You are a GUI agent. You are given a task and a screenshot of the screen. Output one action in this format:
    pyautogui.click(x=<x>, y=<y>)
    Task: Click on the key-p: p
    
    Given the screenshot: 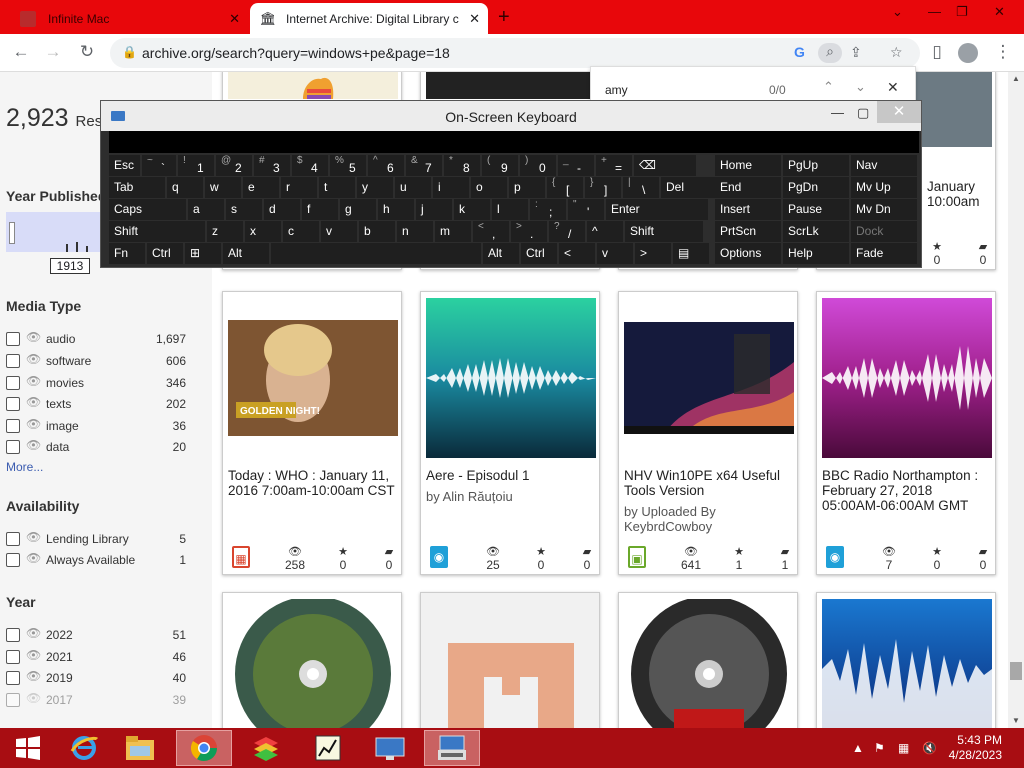 What is the action you would take?
    pyautogui.click(x=527, y=187)
    